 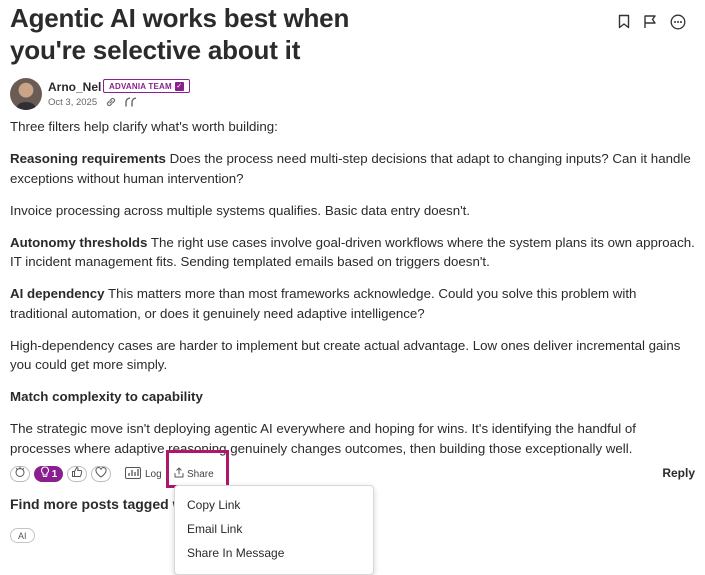 What do you see at coordinates (74, 87) in the screenshot?
I see `author-name: Arno_Nel` at bounding box center [74, 87].